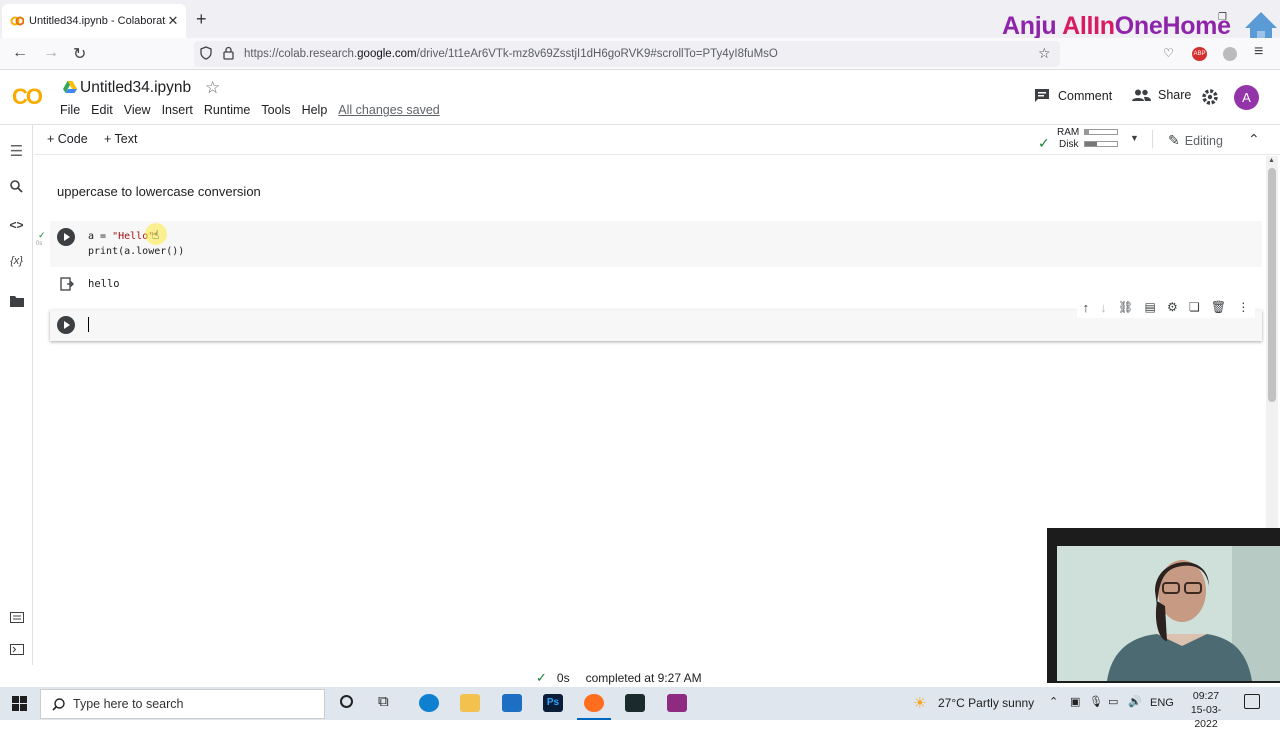 Image resolution: width=1280 pixels, height=731 pixels. I want to click on menu-insert: Insert, so click(177, 110).